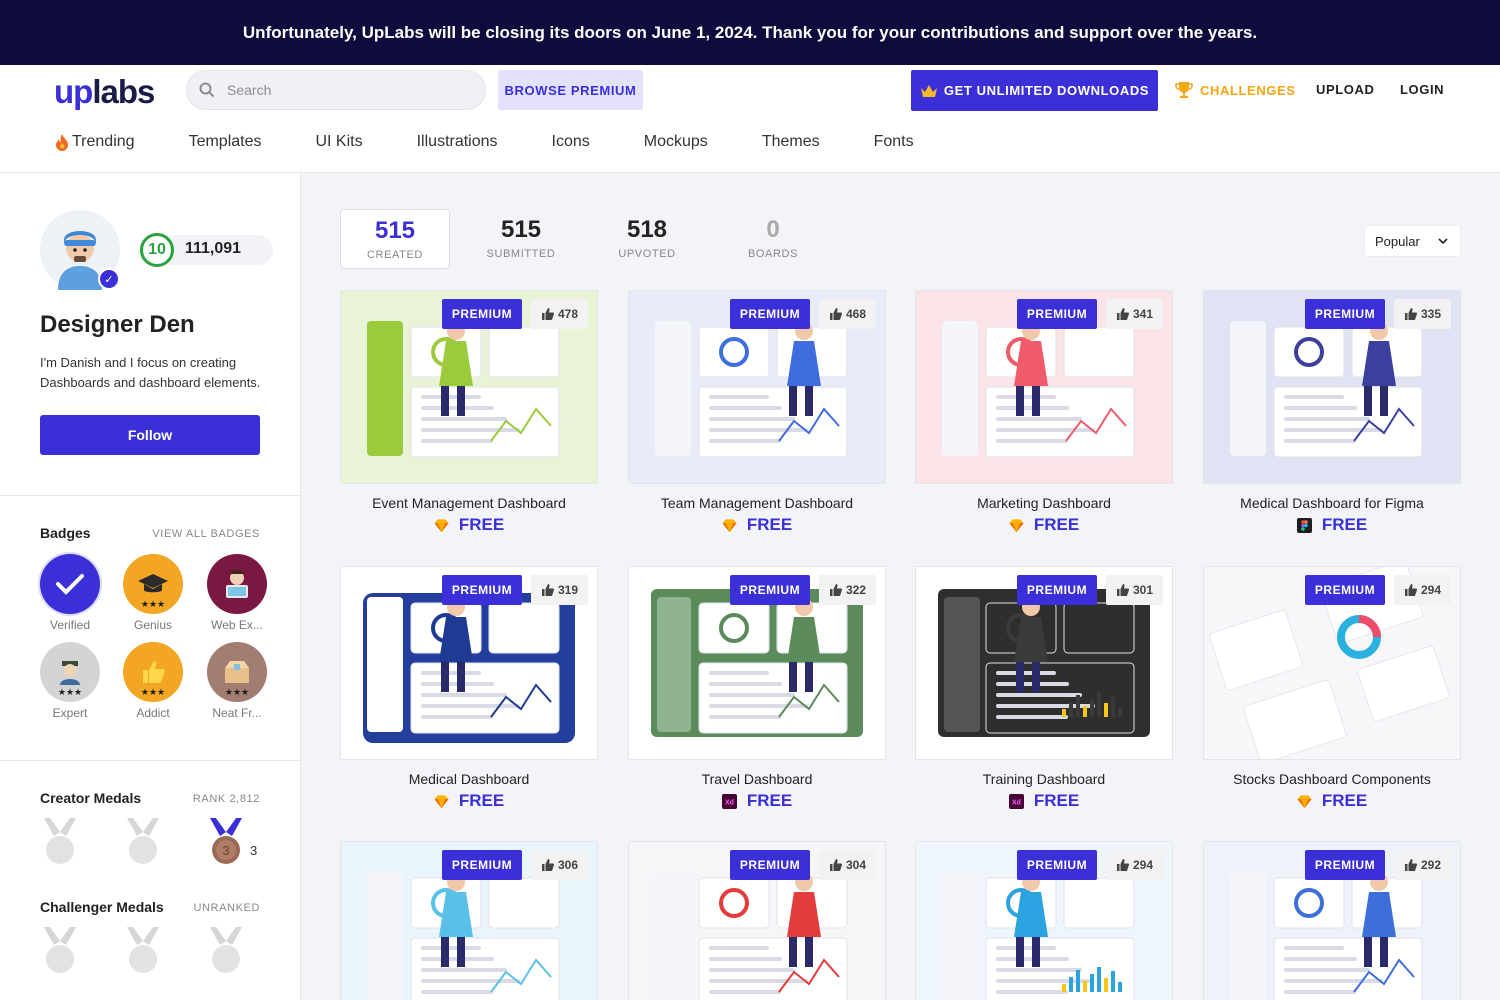  What do you see at coordinates (521, 239) in the screenshot?
I see `tab-submitted: 515 SUBMITTED` at bounding box center [521, 239].